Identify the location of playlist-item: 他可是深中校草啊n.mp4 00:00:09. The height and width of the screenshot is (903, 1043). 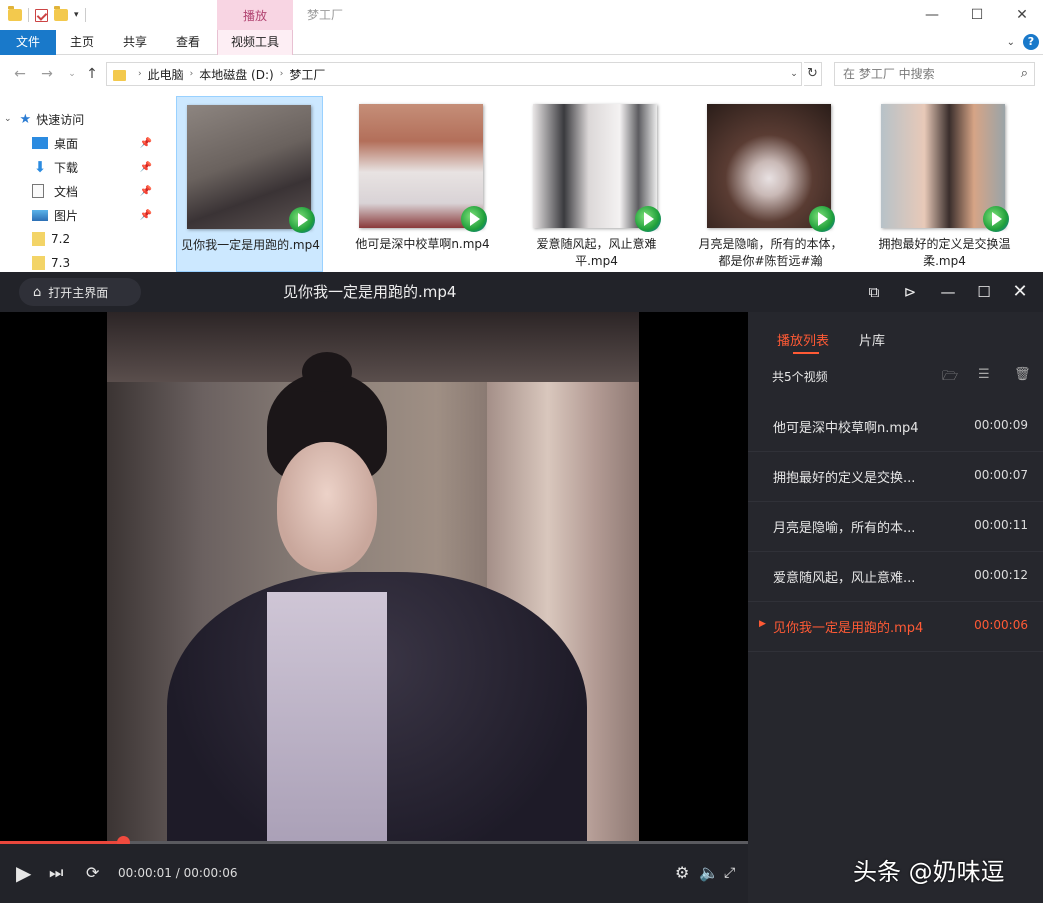
(895, 427).